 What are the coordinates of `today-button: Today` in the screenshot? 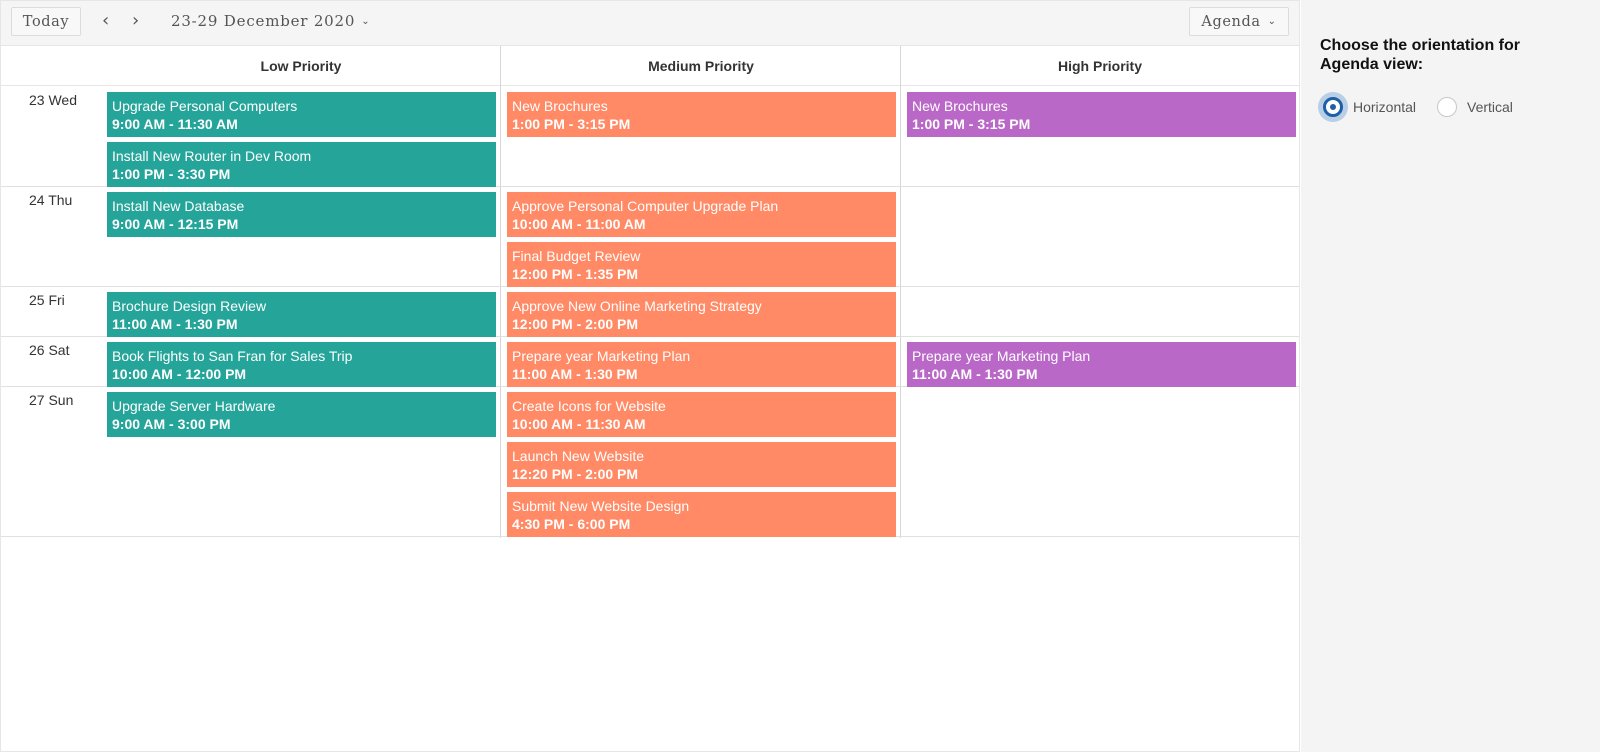 It's located at (46, 21).